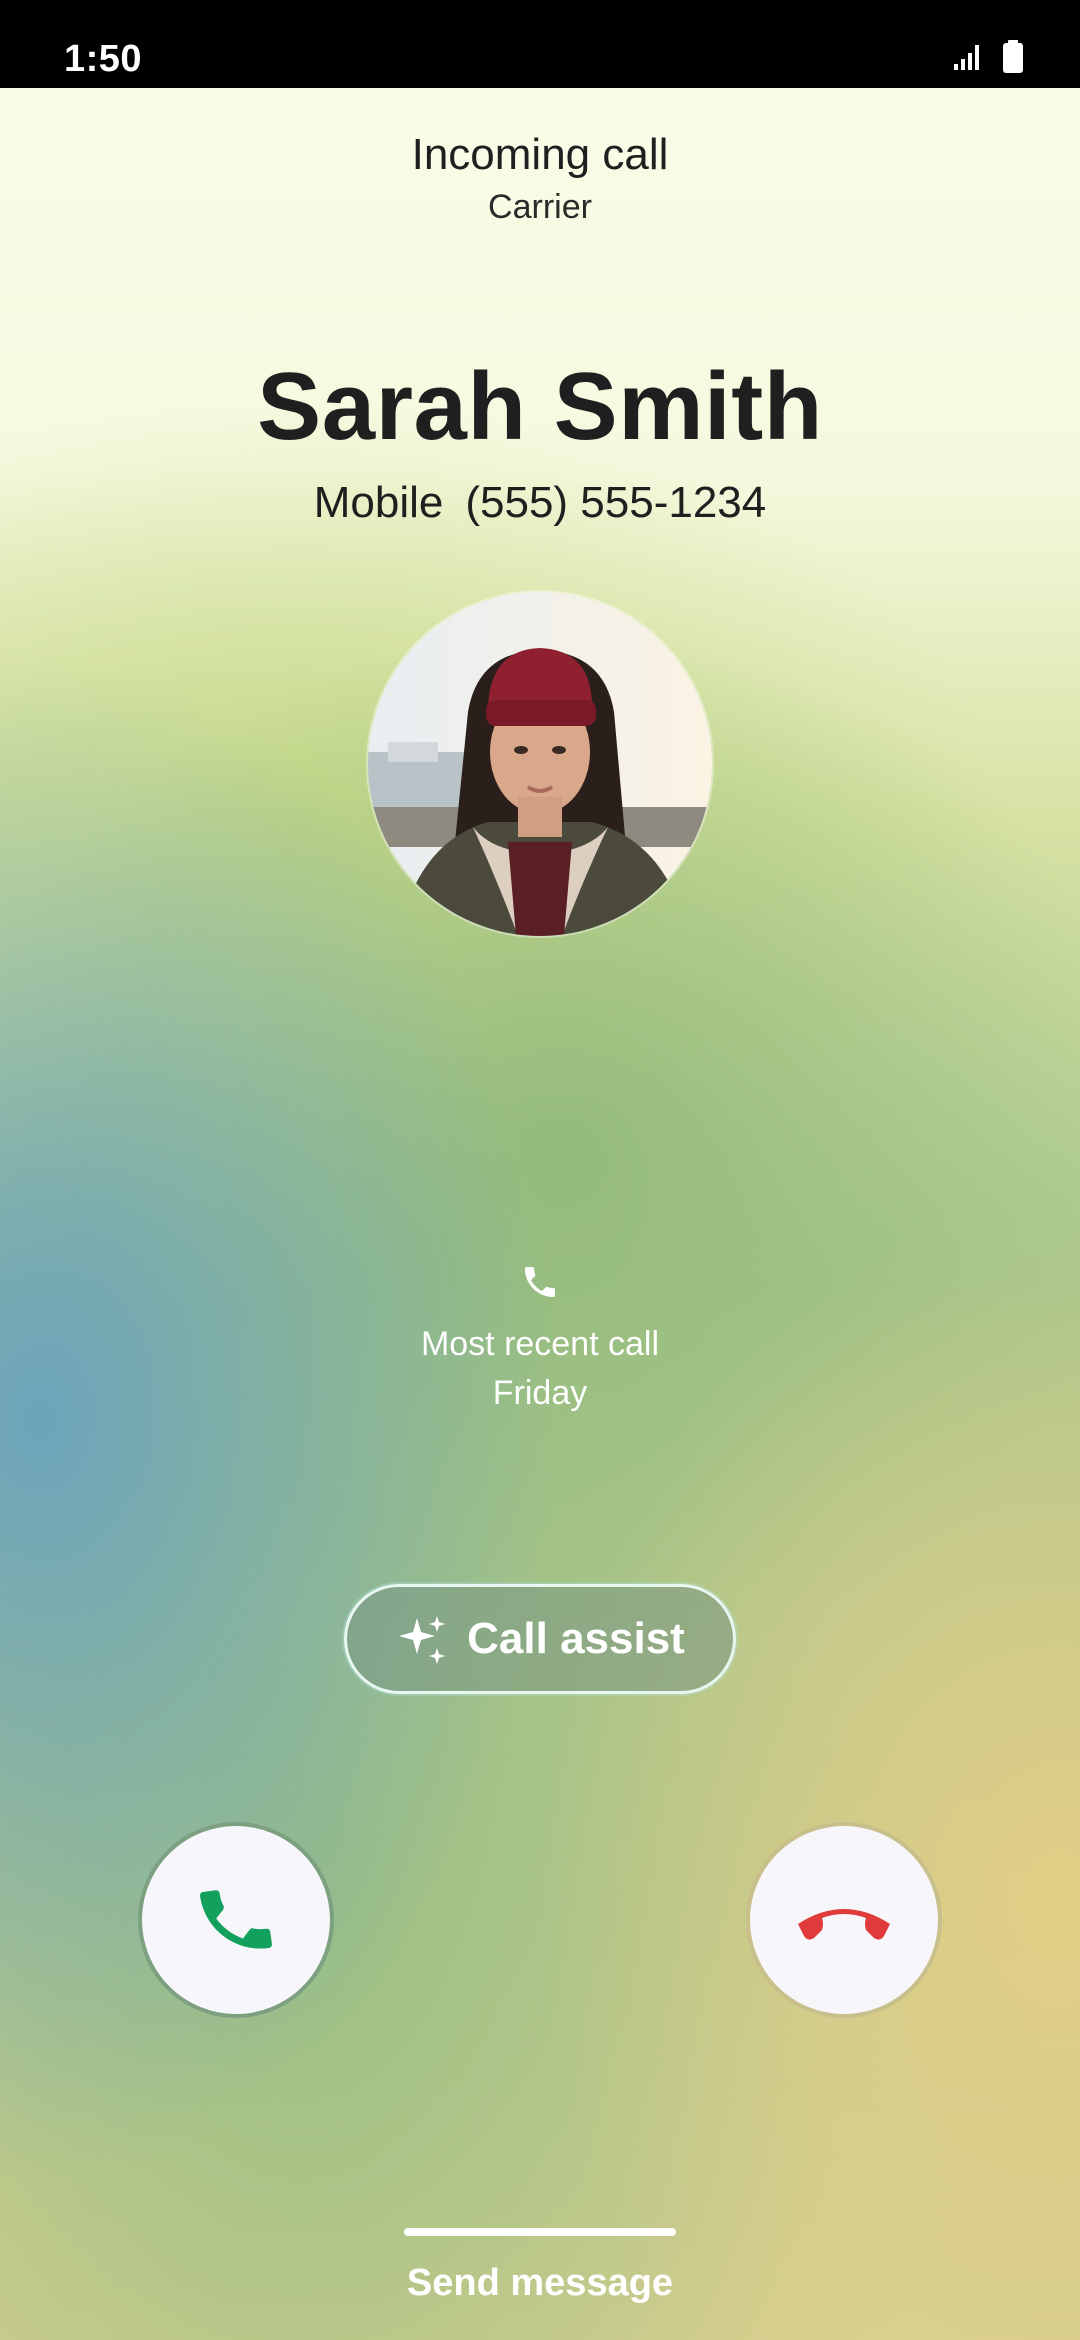 The image size is (1080, 2340). I want to click on answer-call-button, so click(236, 1920).